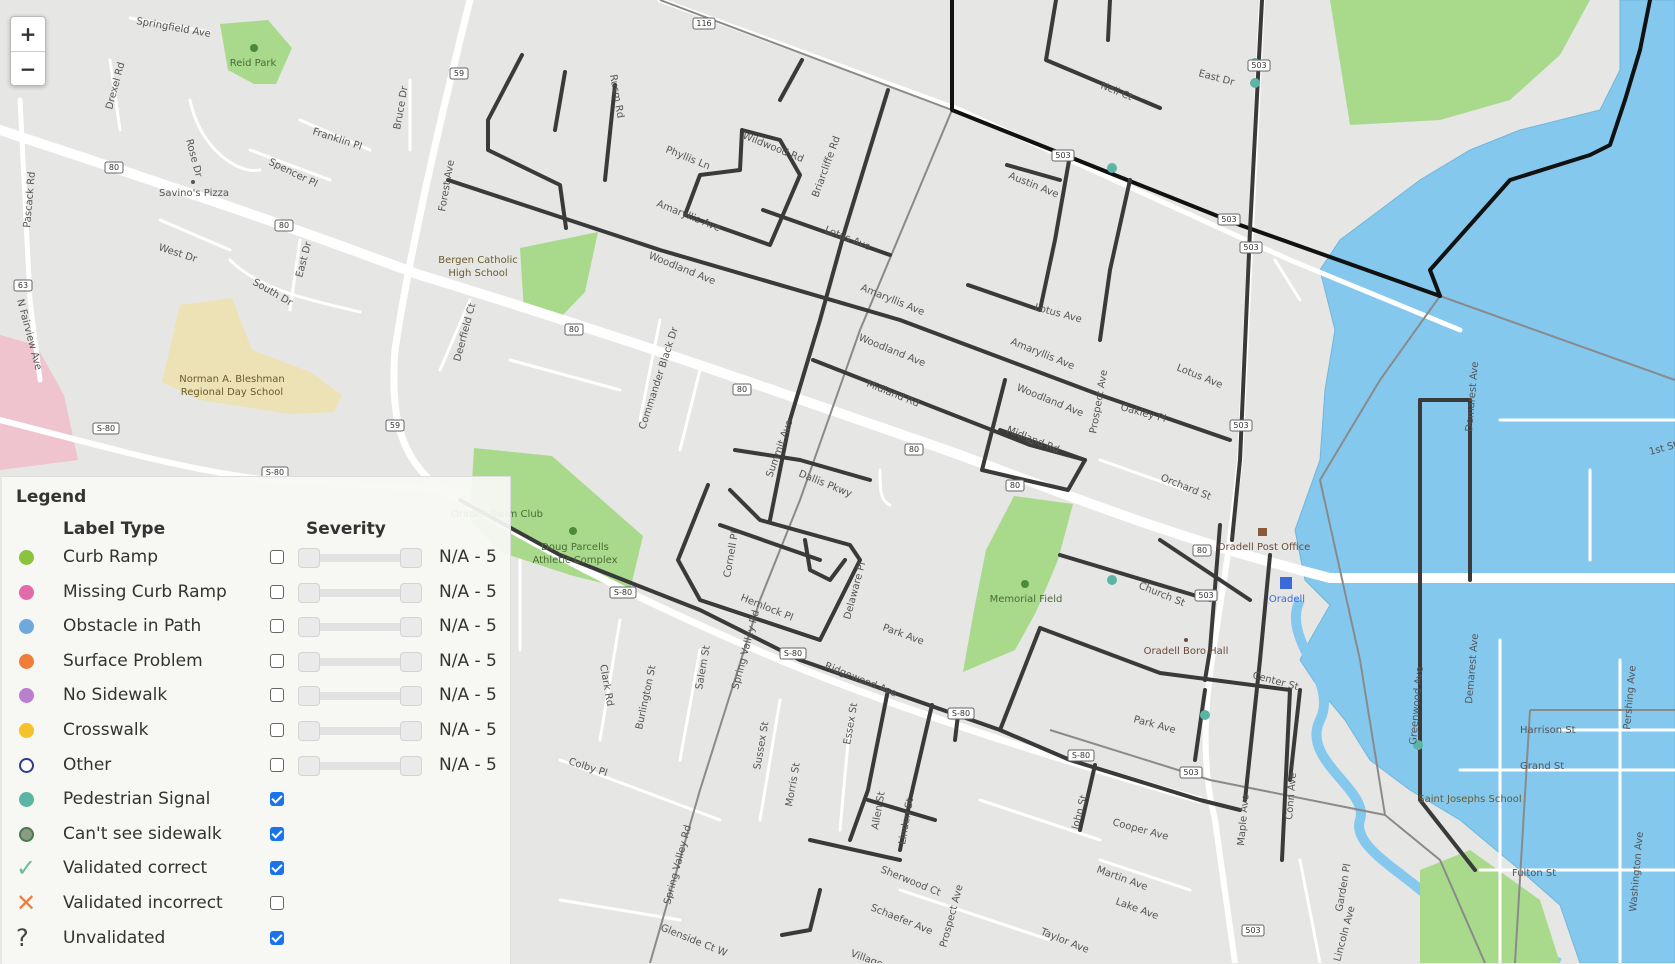  Describe the element at coordinates (1548, 730) in the screenshot. I see `svg-text: Harrison St` at that location.